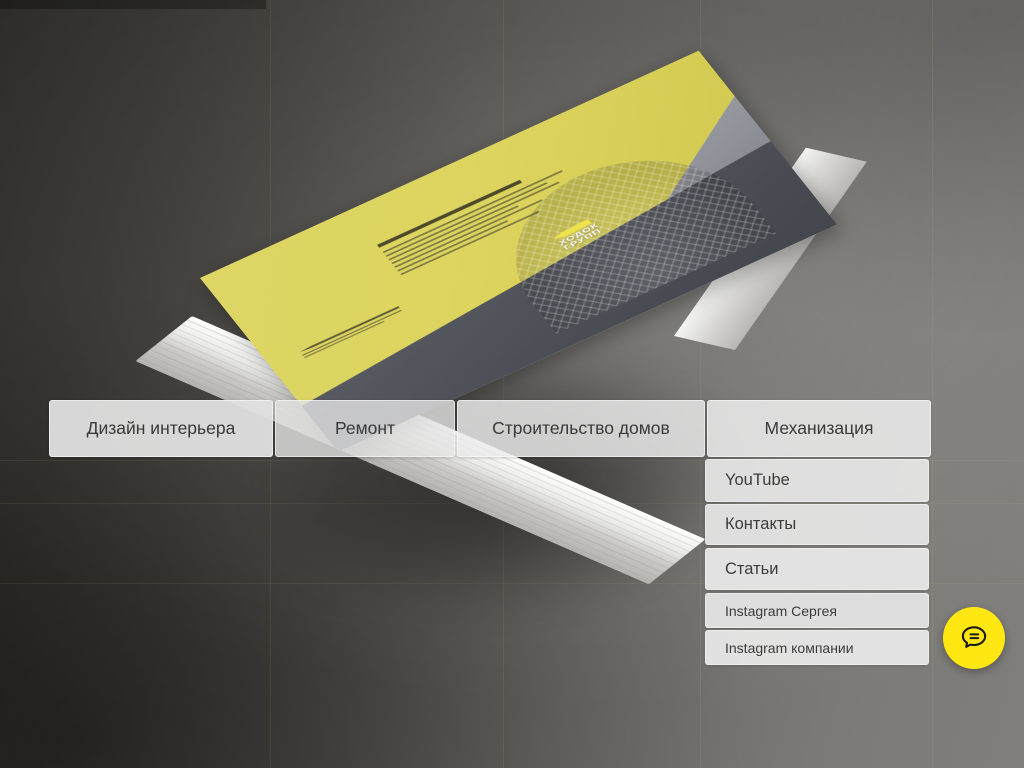 The width and height of the screenshot is (1024, 768). What do you see at coordinates (133, 4) in the screenshot?
I see `background-top-band` at bounding box center [133, 4].